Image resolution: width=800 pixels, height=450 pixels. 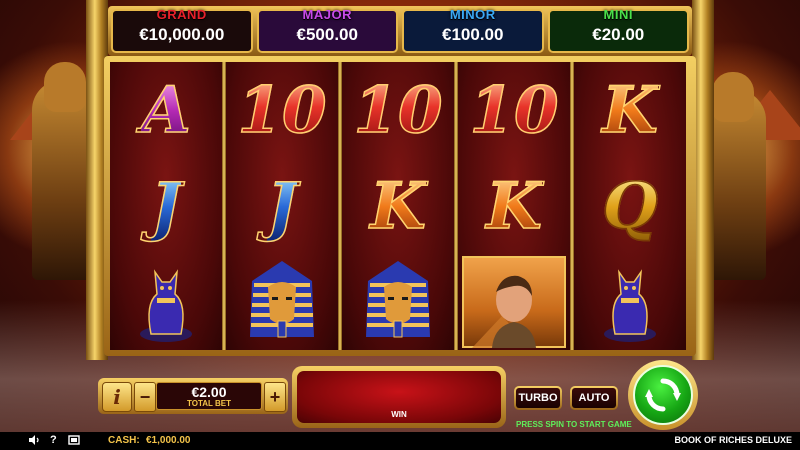 What do you see at coordinates (74, 441) in the screenshot?
I see `fullscreen-icon` at bounding box center [74, 441].